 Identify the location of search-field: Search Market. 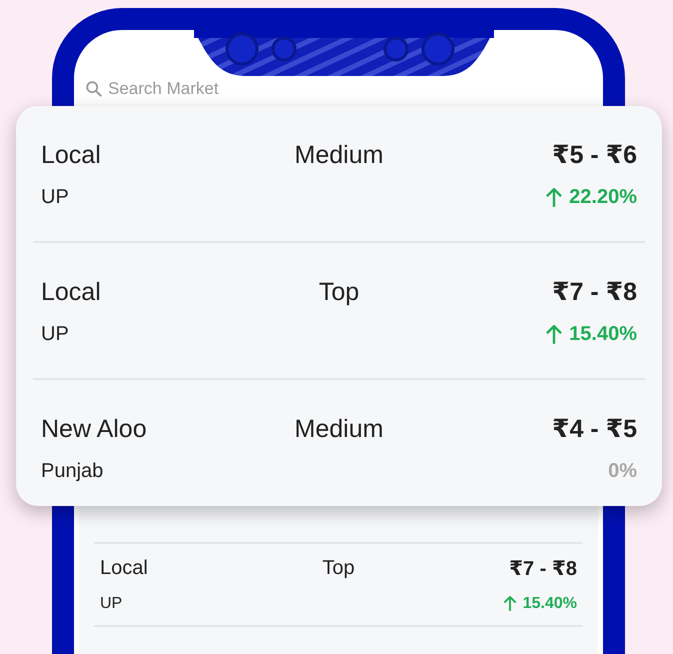
(258, 89).